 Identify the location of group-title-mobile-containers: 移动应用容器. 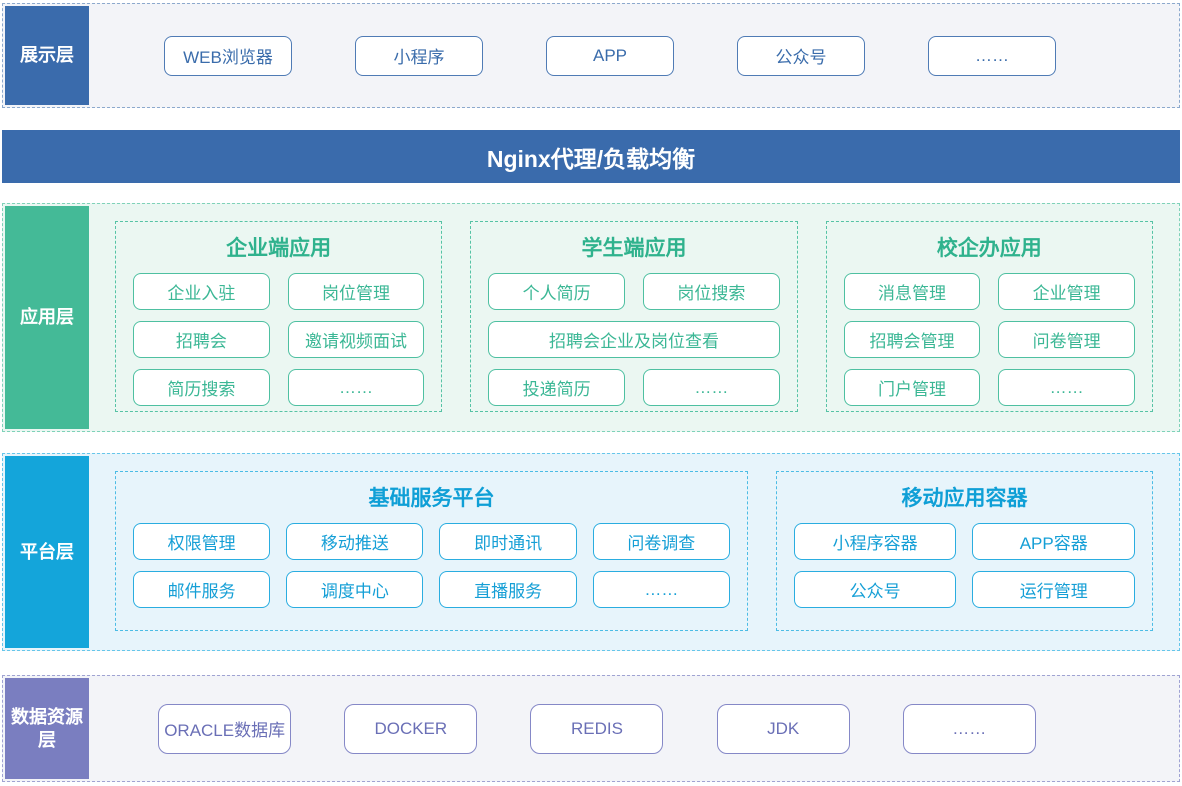
(964, 498).